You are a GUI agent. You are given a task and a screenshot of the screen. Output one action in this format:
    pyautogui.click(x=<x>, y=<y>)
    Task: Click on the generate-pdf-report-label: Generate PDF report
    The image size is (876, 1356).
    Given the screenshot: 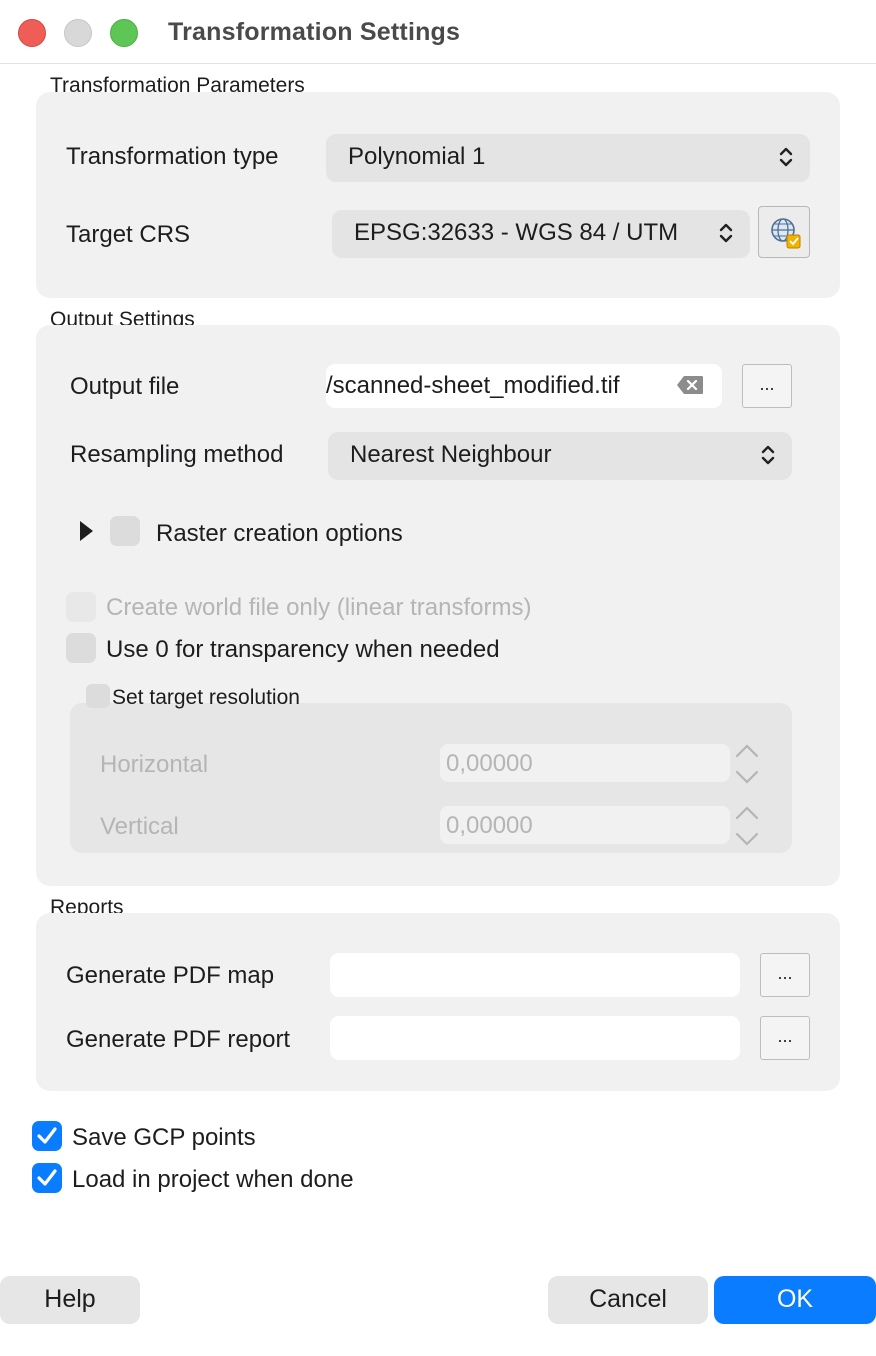 What is the action you would take?
    pyautogui.click(x=178, y=1039)
    